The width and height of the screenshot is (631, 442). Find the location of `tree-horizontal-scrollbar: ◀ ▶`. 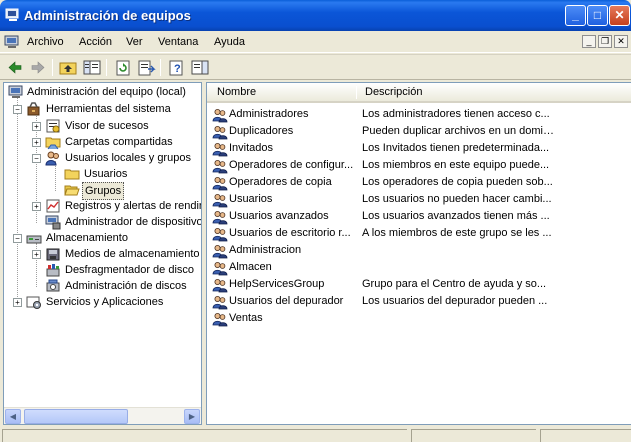

tree-horizontal-scrollbar: ◀ ▶ is located at coordinates (102, 415).